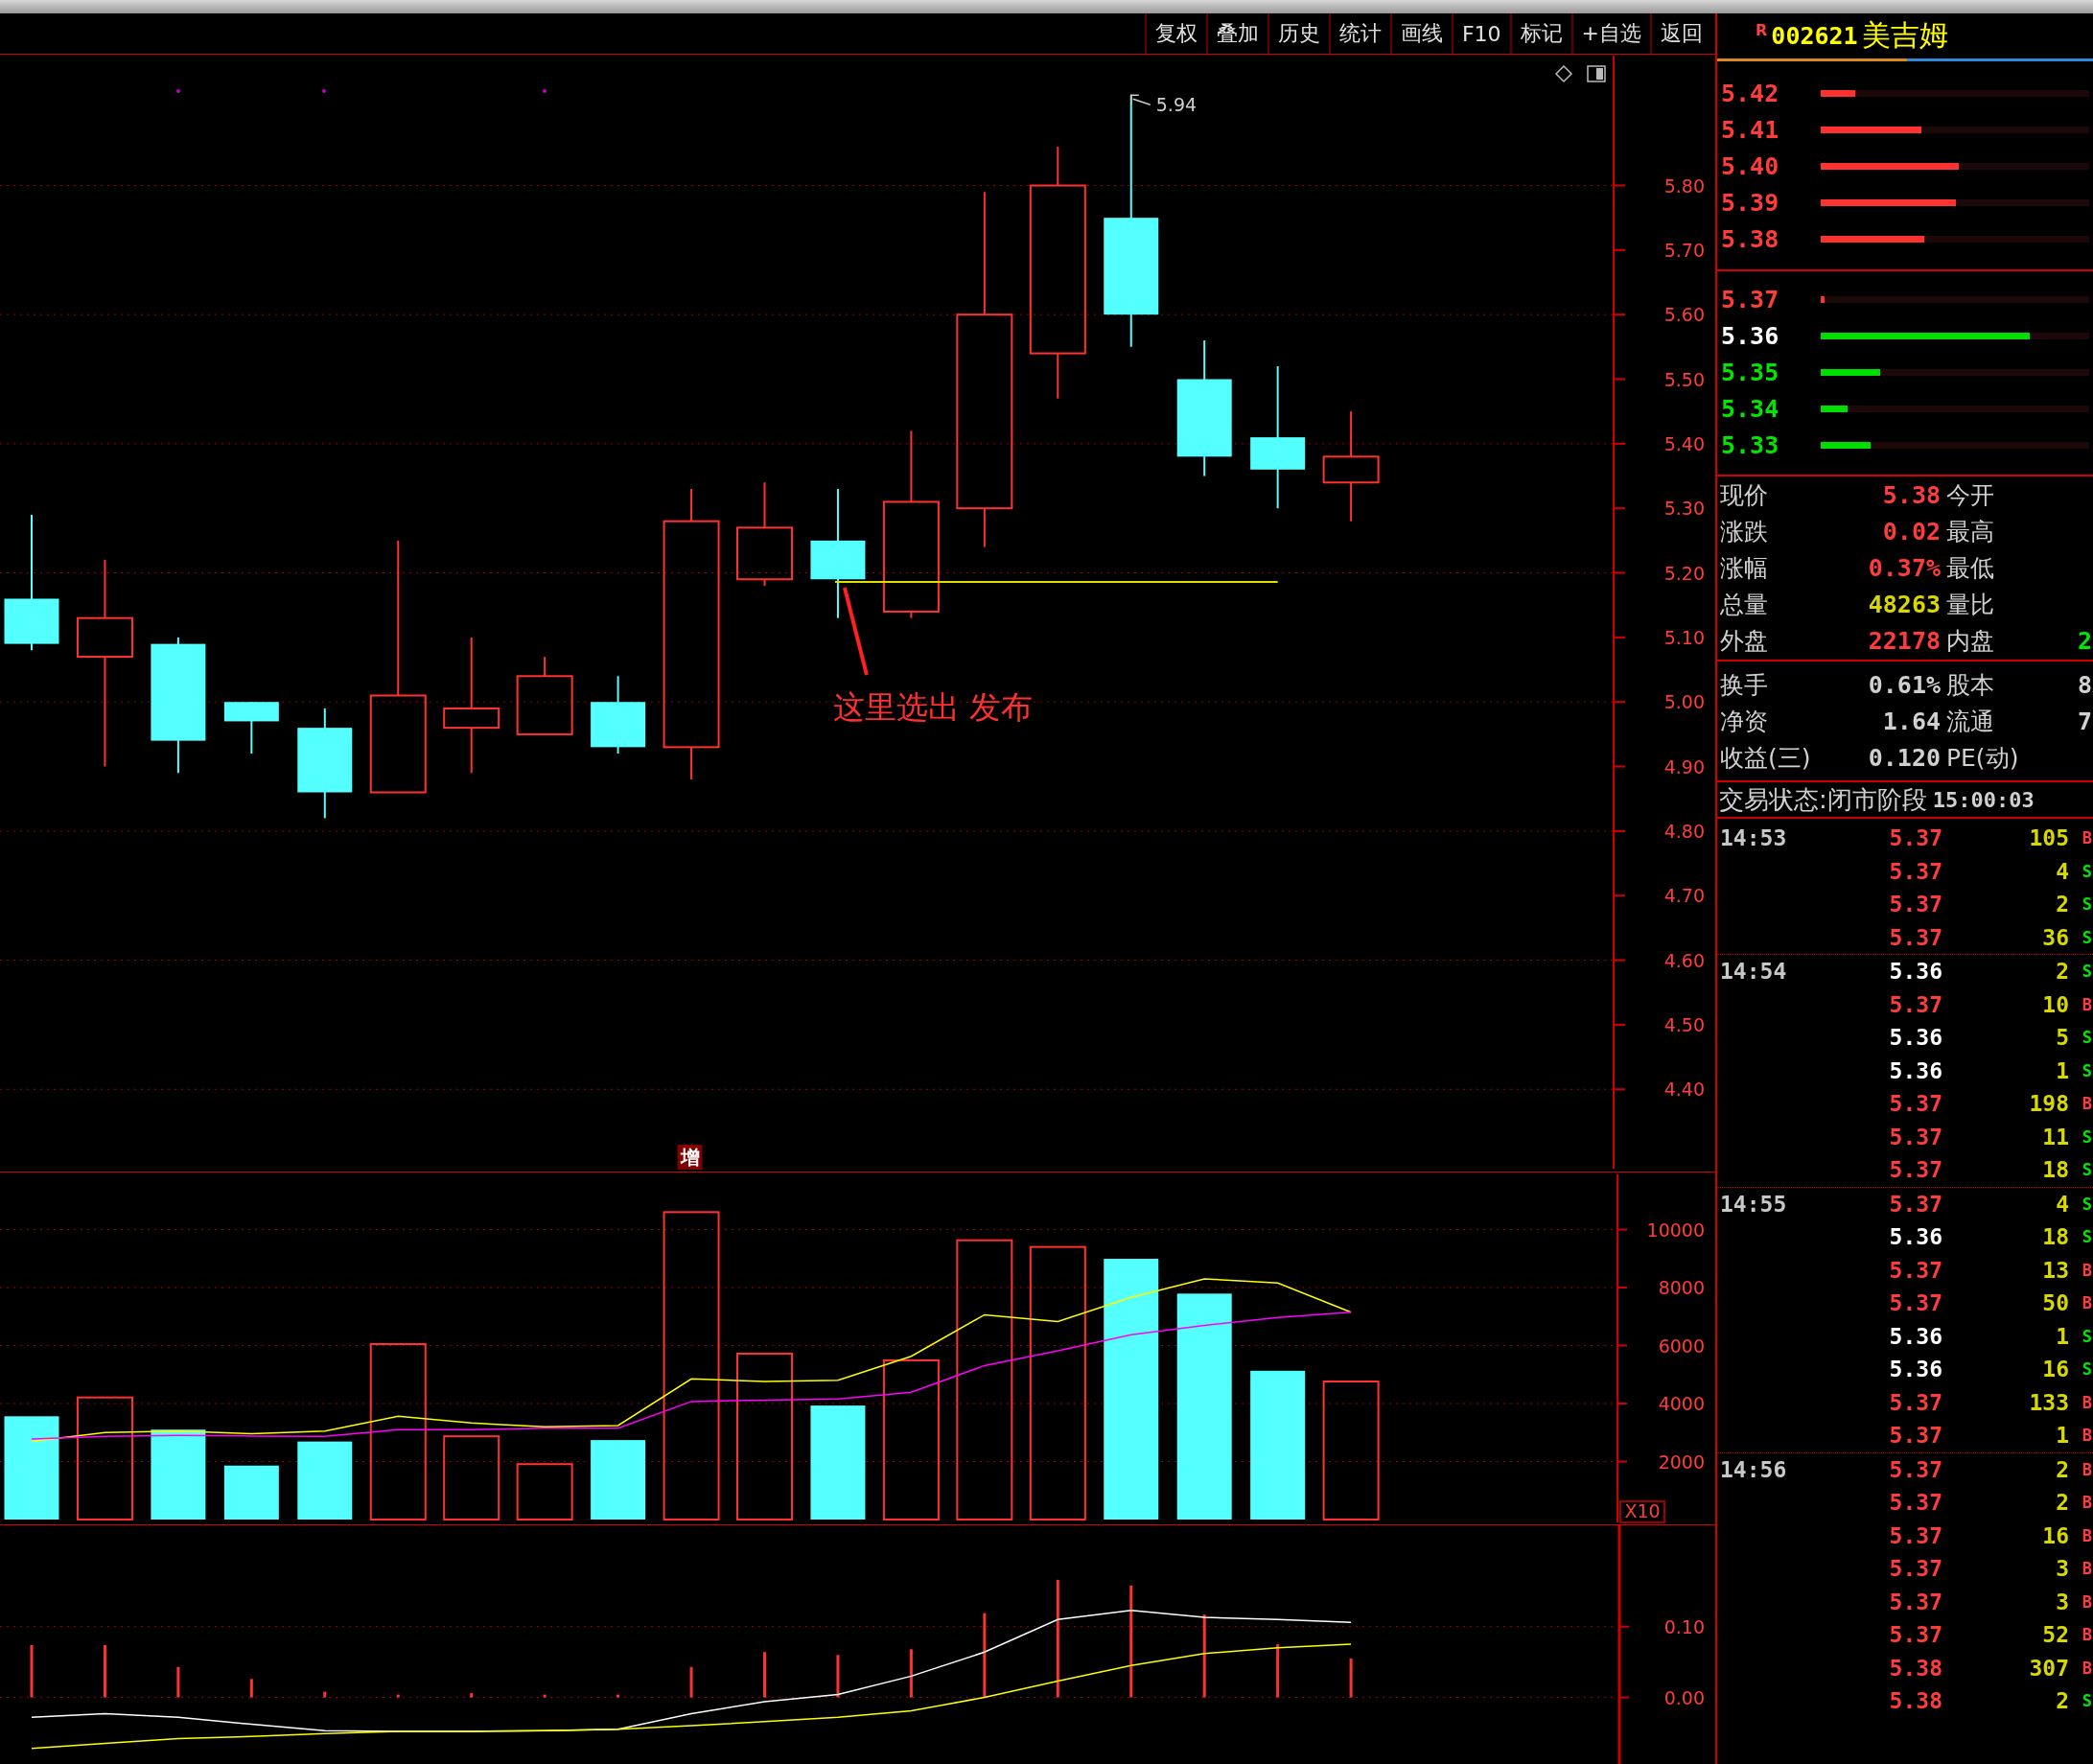 Image resolution: width=2093 pixels, height=1764 pixels. What do you see at coordinates (2055, 1270) in the screenshot?
I see `tick-volume: 13` at bounding box center [2055, 1270].